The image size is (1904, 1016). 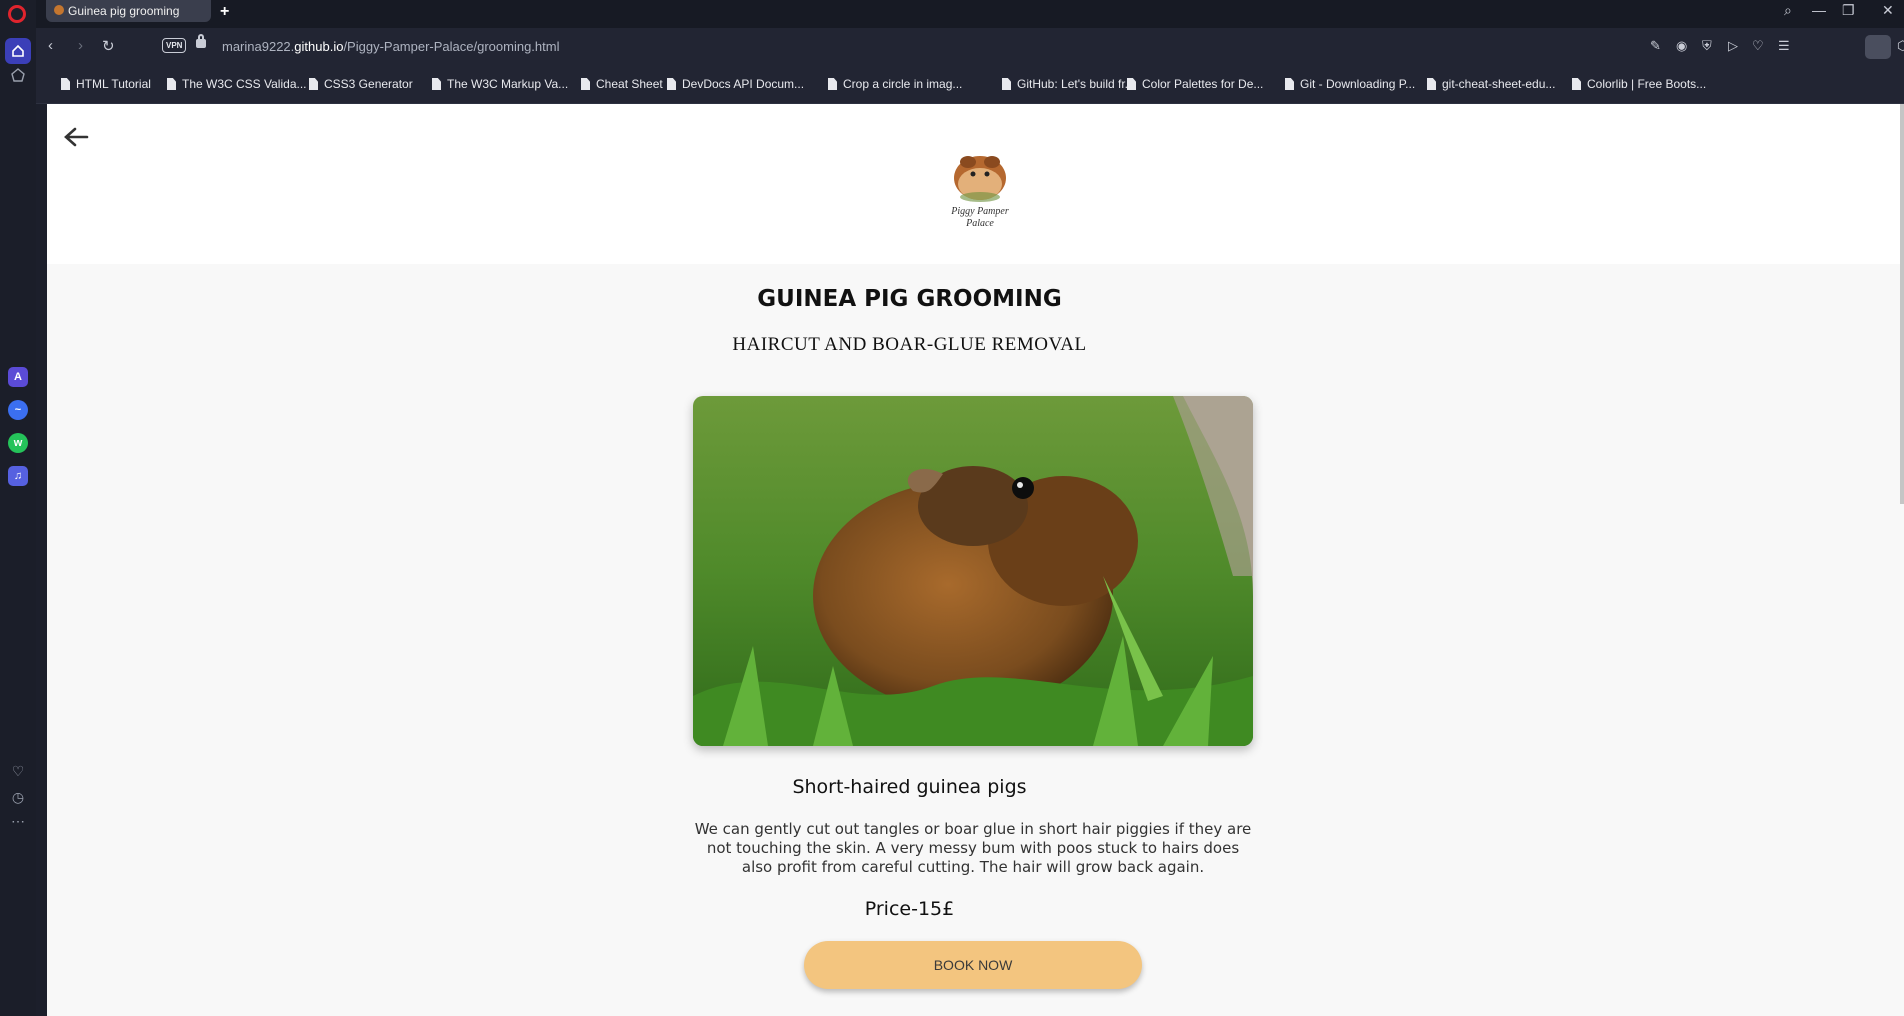 I want to click on search-tabs-icon: ⌕, so click(x=1788, y=10).